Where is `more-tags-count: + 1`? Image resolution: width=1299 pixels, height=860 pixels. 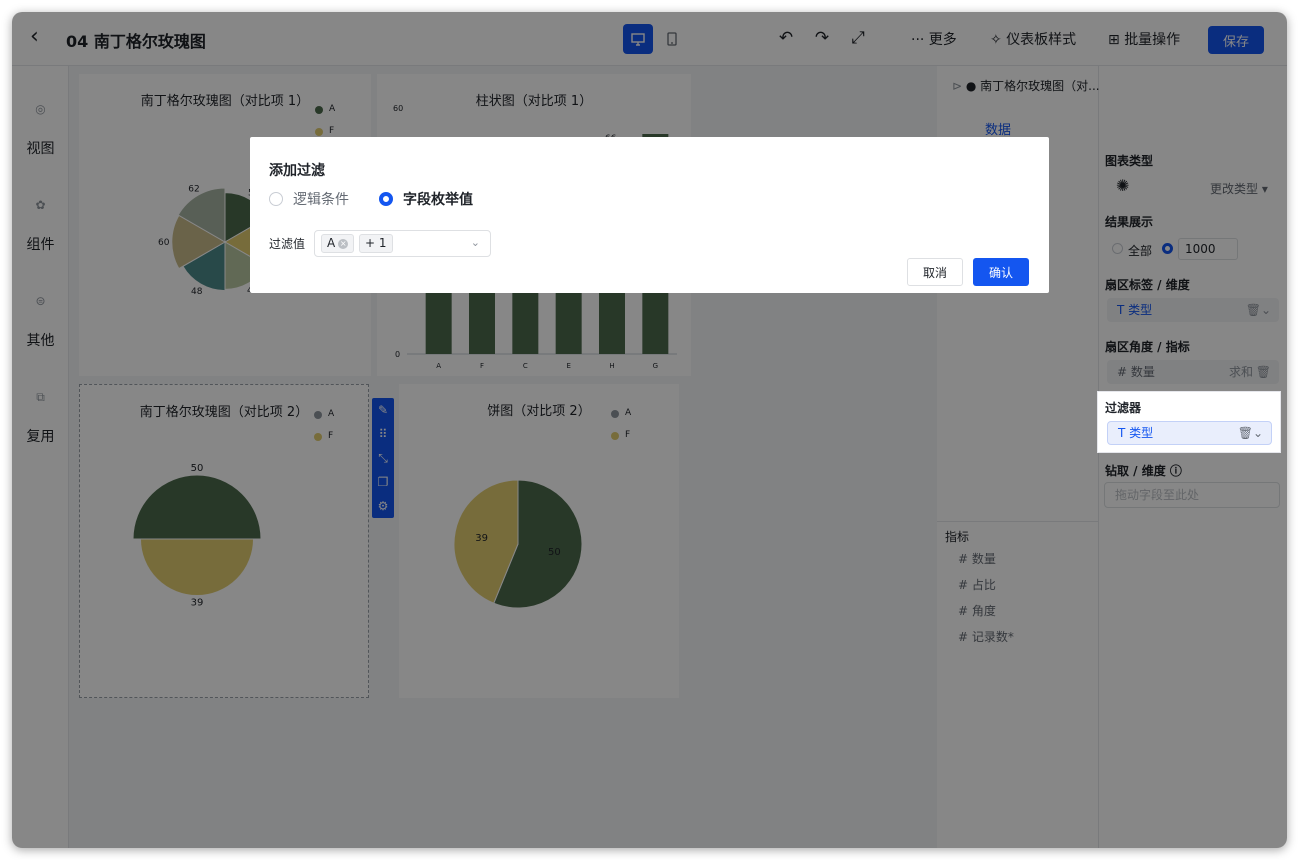 more-tags-count: + 1 is located at coordinates (376, 243).